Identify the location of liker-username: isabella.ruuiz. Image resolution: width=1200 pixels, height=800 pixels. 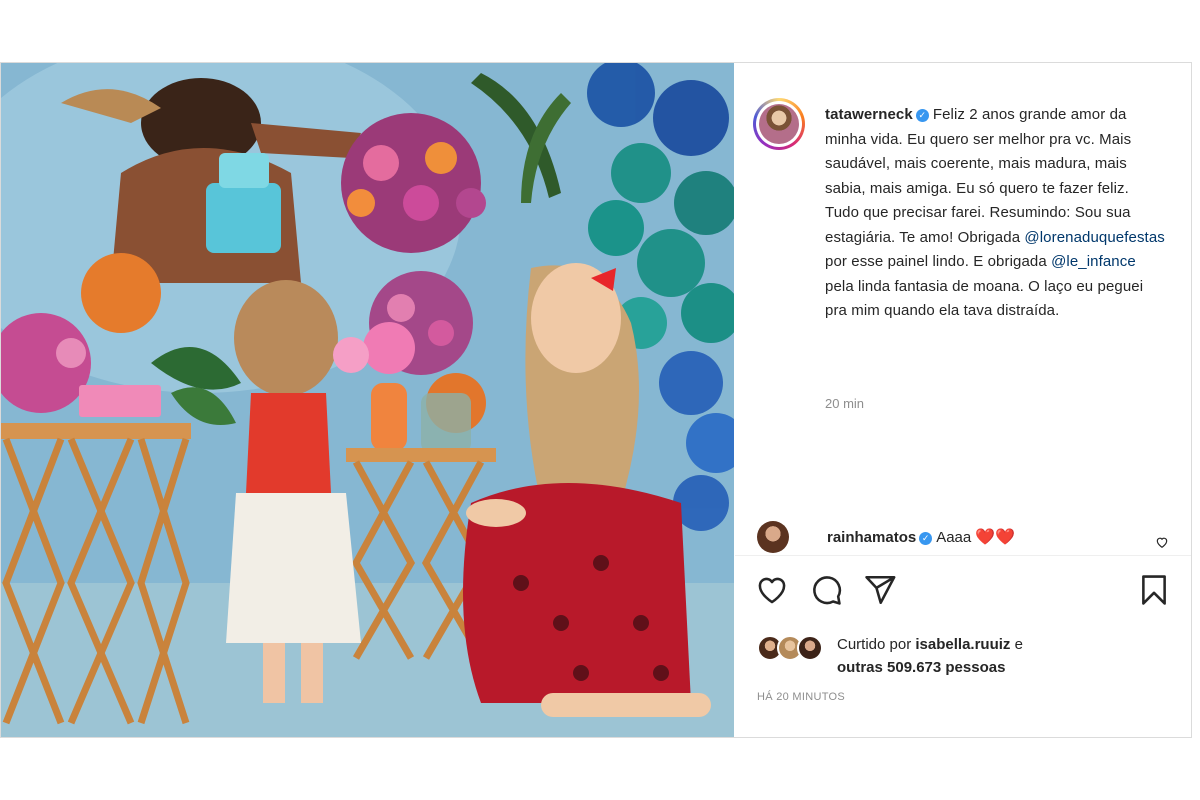
(962, 644).